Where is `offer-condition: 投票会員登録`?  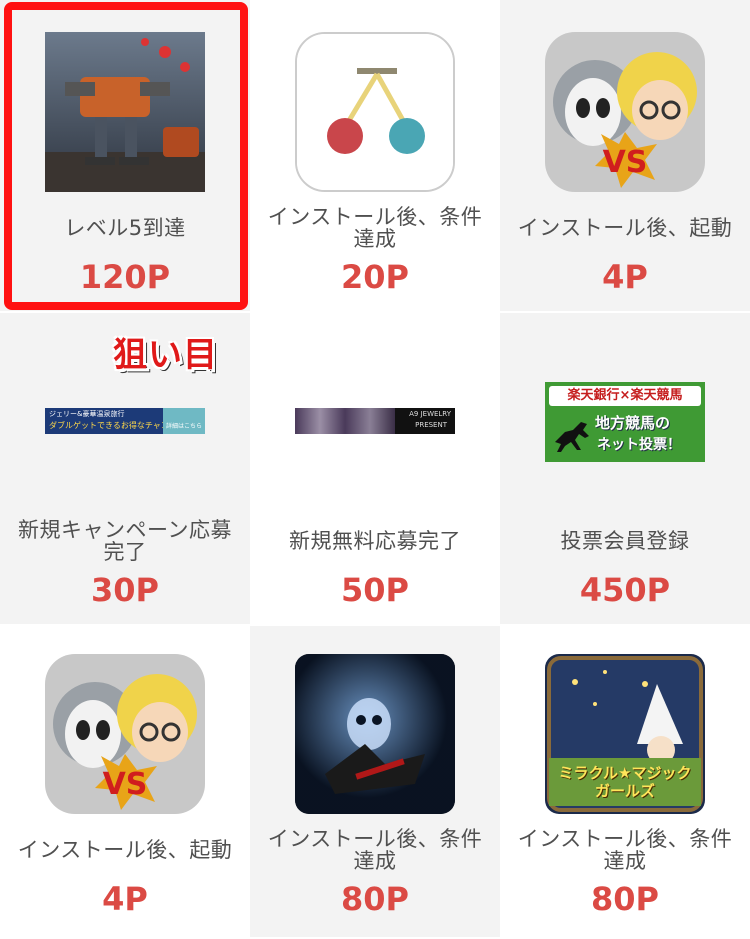 offer-condition: 投票会員登録 is located at coordinates (625, 541).